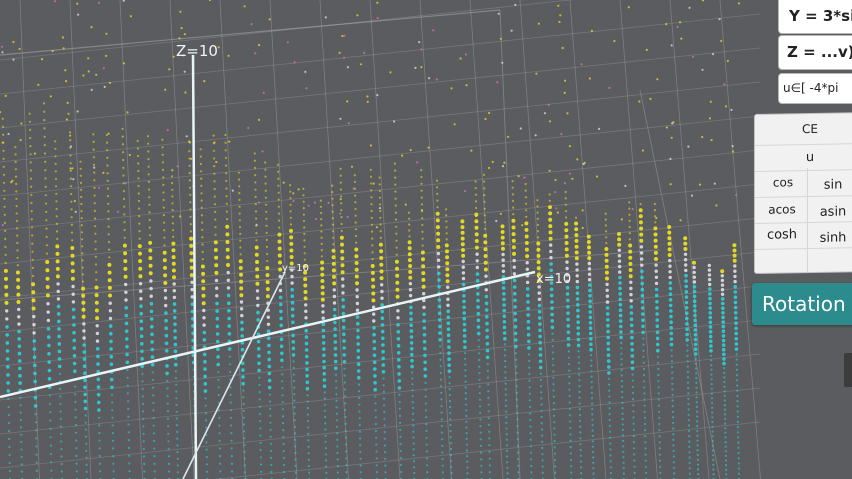  Describe the element at coordinates (783, 182) in the screenshot. I see `cos-key: cos` at that location.